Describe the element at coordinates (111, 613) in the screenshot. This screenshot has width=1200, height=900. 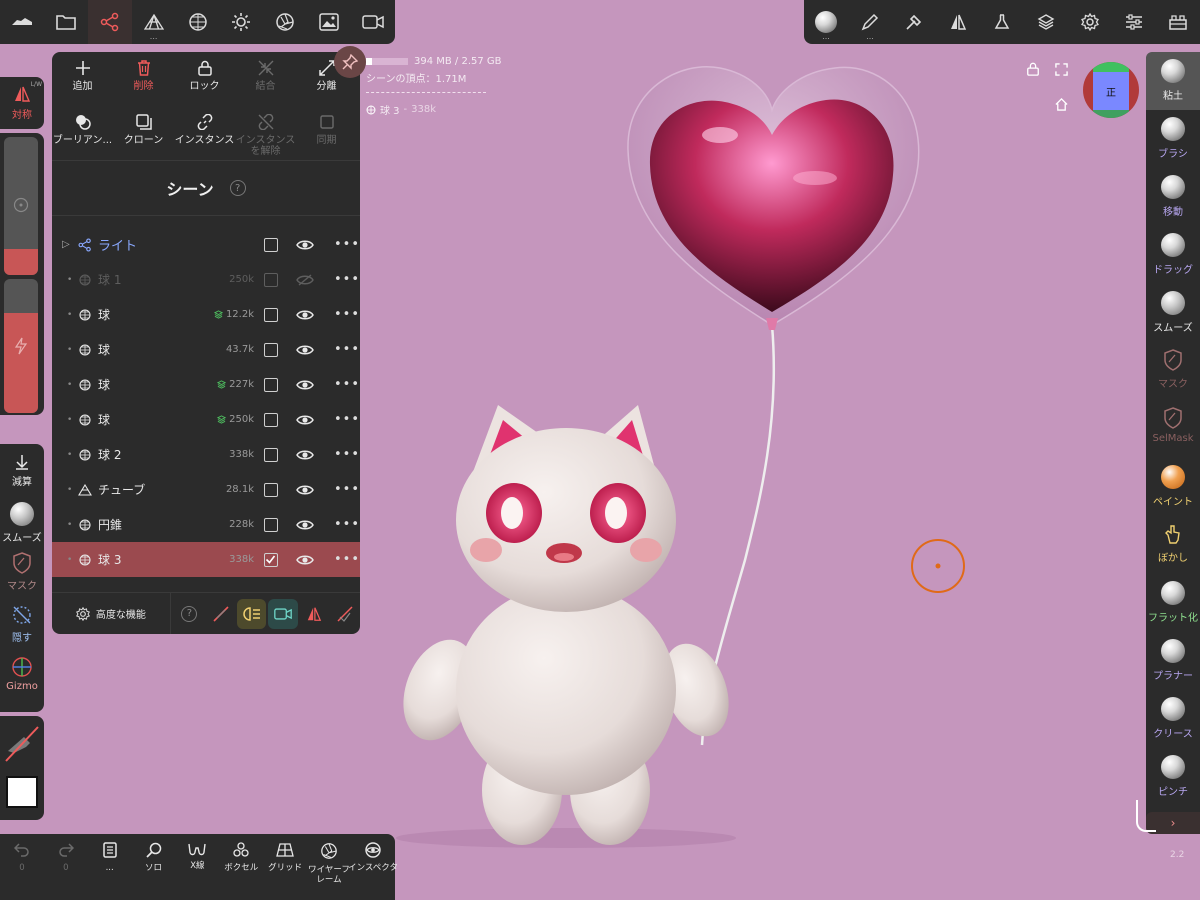
I see `advanced-features-button: 高度な機能` at that location.